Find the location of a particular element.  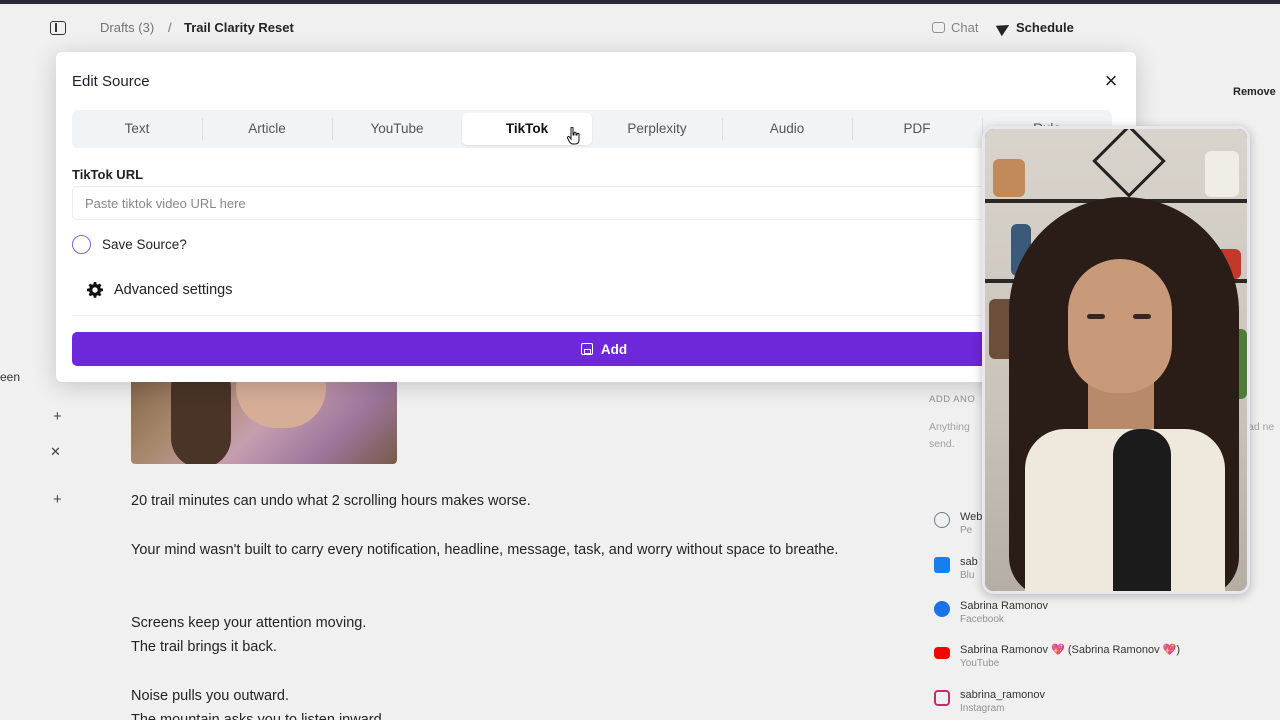

close-icon: × is located at coordinates (1111, 80).